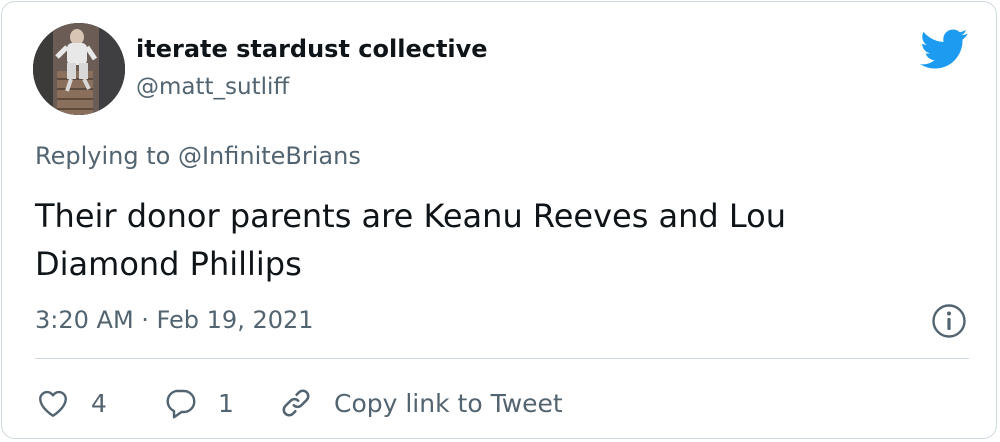 This screenshot has width=1000, height=442. I want to click on avatar, so click(79, 69).